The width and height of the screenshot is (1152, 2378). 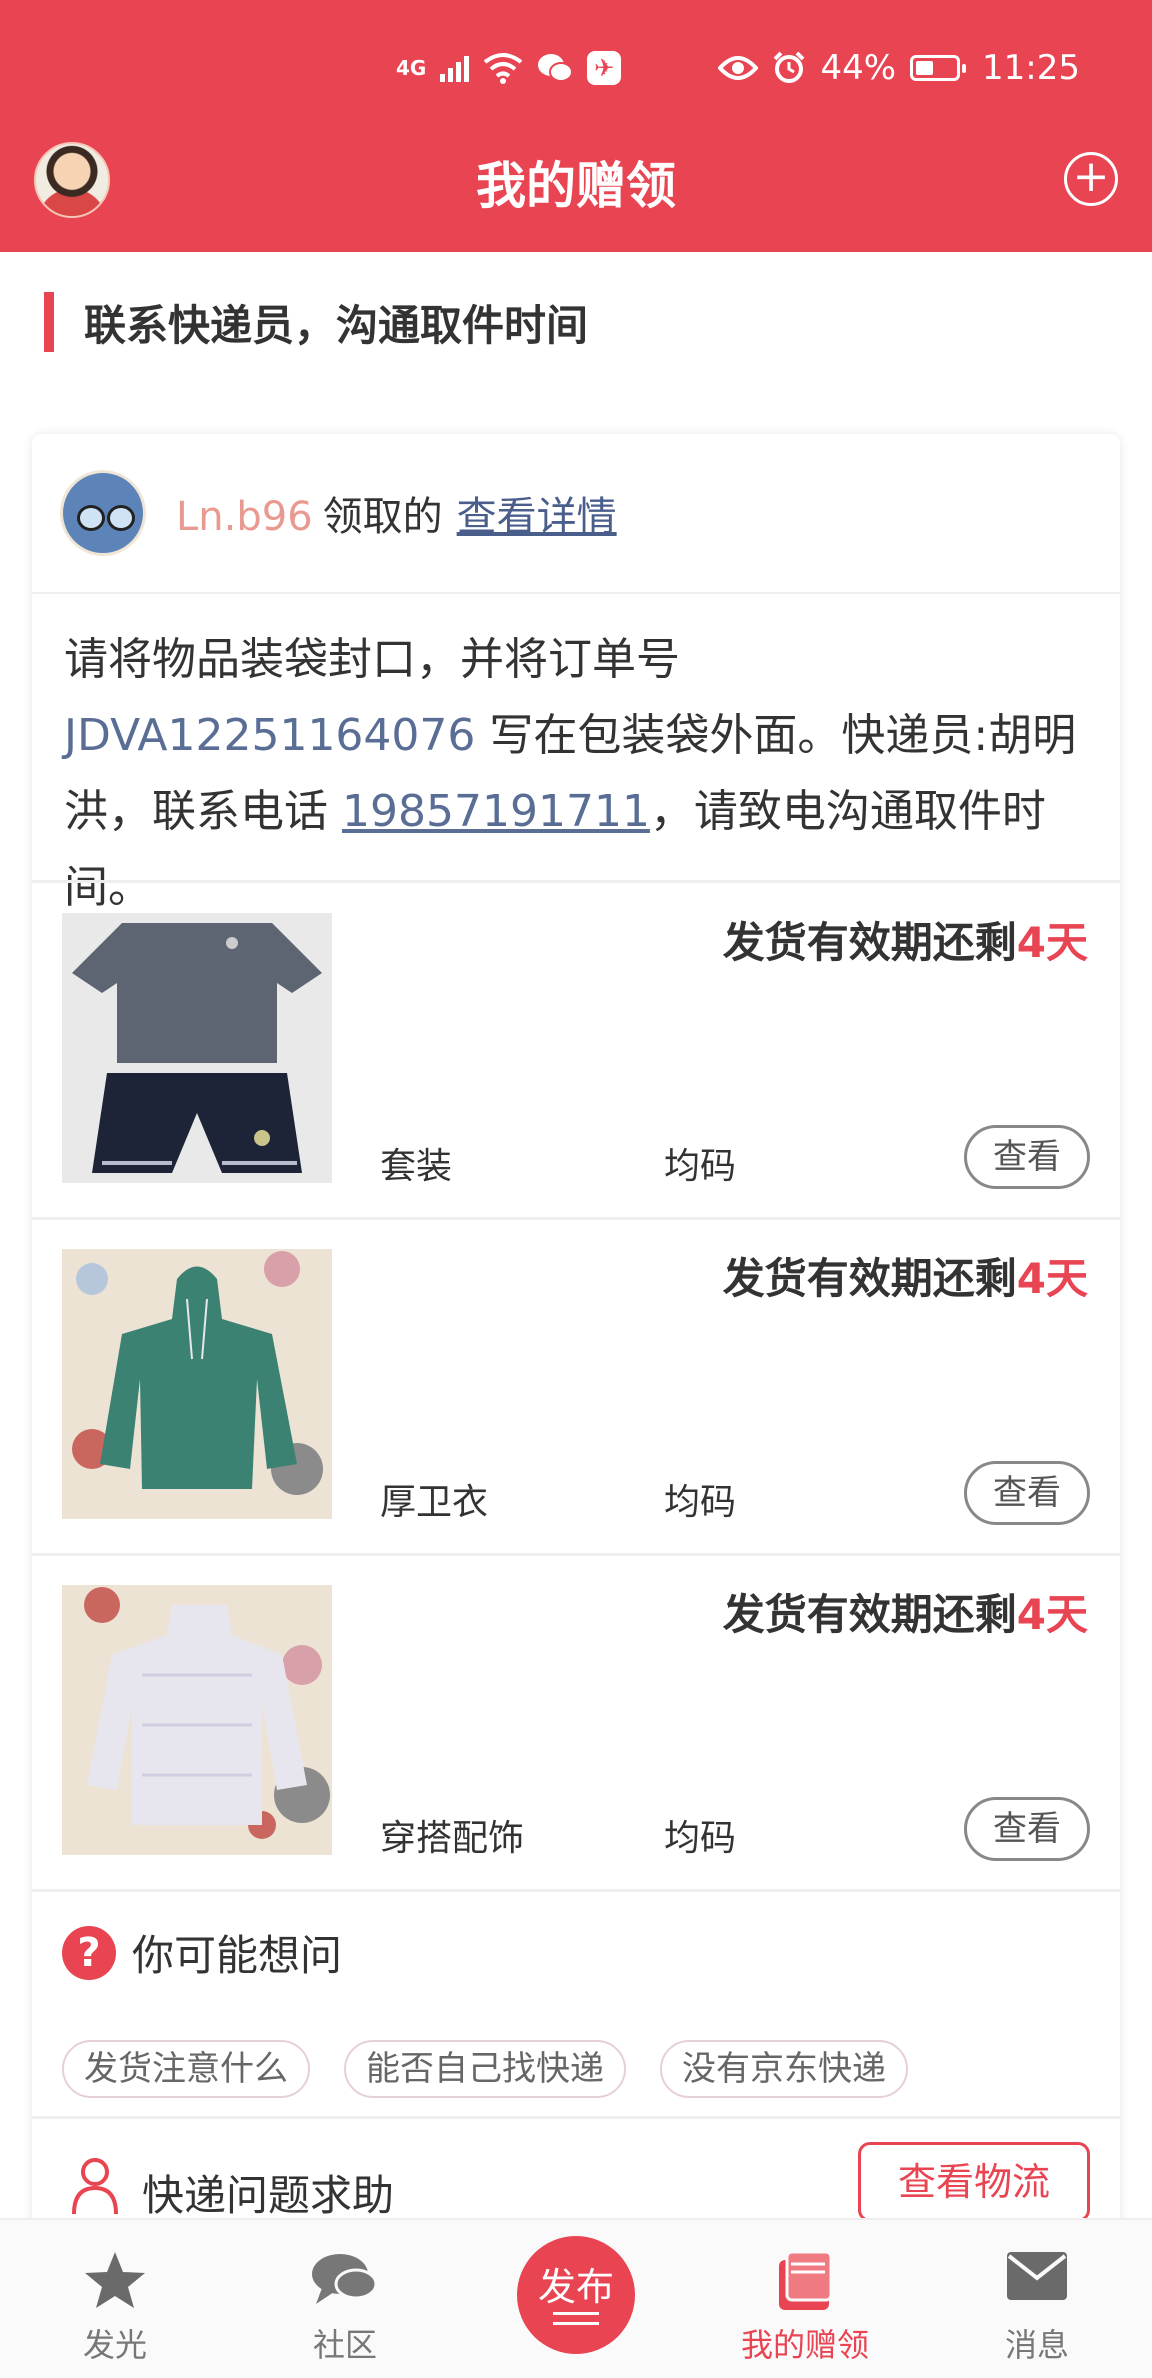 What do you see at coordinates (858, 68) in the screenshot?
I see `battery-percent: 44%` at bounding box center [858, 68].